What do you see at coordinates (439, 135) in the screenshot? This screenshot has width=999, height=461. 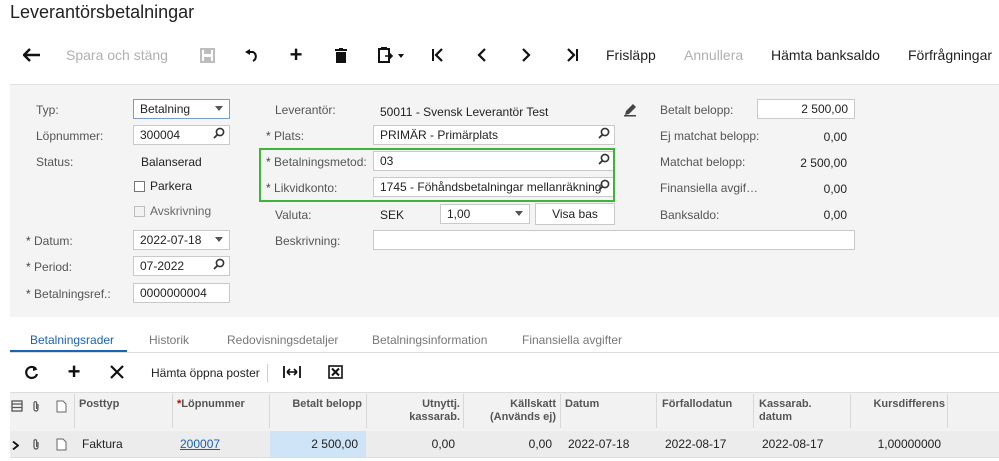 I see `location-value: PRIMÄR - Primärplats` at bounding box center [439, 135].